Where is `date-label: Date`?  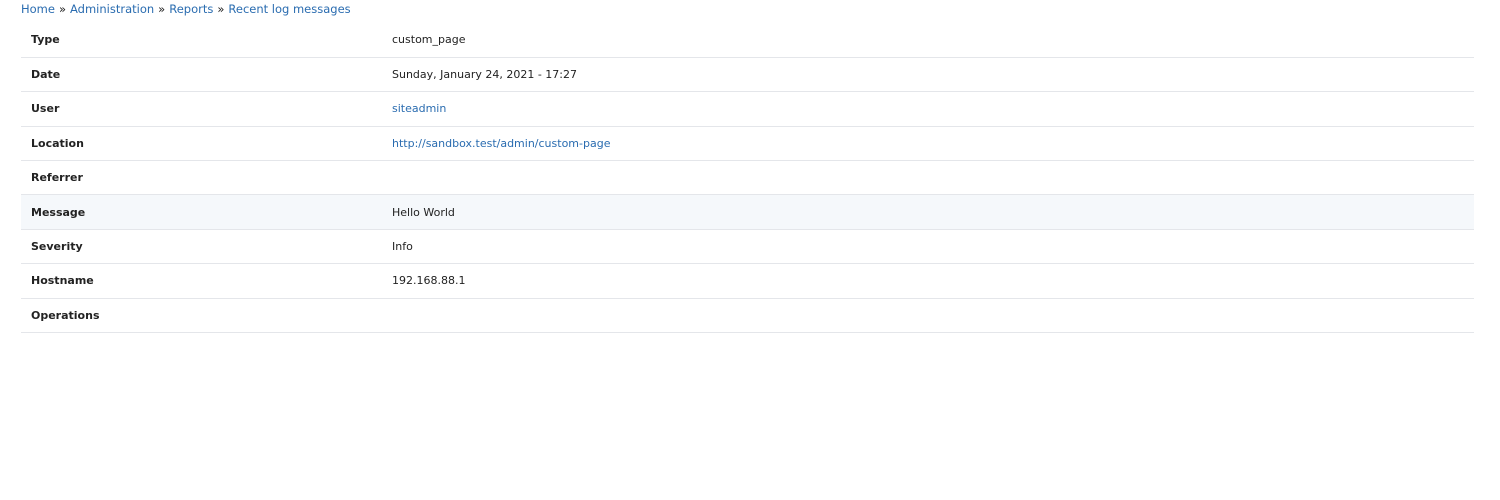
date-label: Date is located at coordinates (46, 75).